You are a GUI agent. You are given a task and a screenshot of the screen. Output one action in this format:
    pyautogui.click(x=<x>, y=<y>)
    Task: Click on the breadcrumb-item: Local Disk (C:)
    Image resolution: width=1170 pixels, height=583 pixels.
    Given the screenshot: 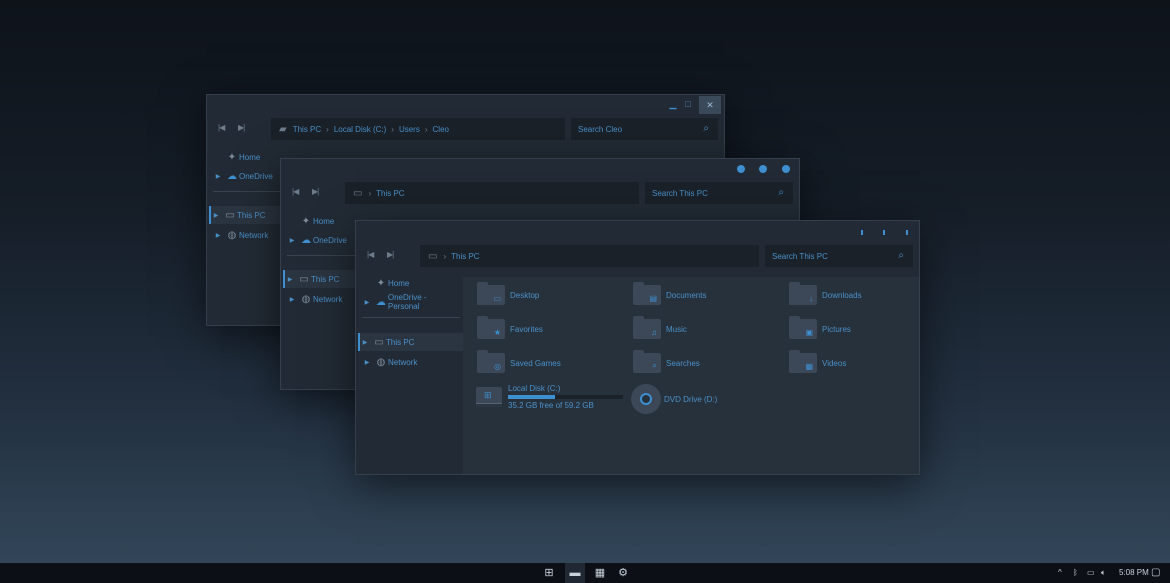 What is the action you would take?
    pyautogui.click(x=360, y=129)
    